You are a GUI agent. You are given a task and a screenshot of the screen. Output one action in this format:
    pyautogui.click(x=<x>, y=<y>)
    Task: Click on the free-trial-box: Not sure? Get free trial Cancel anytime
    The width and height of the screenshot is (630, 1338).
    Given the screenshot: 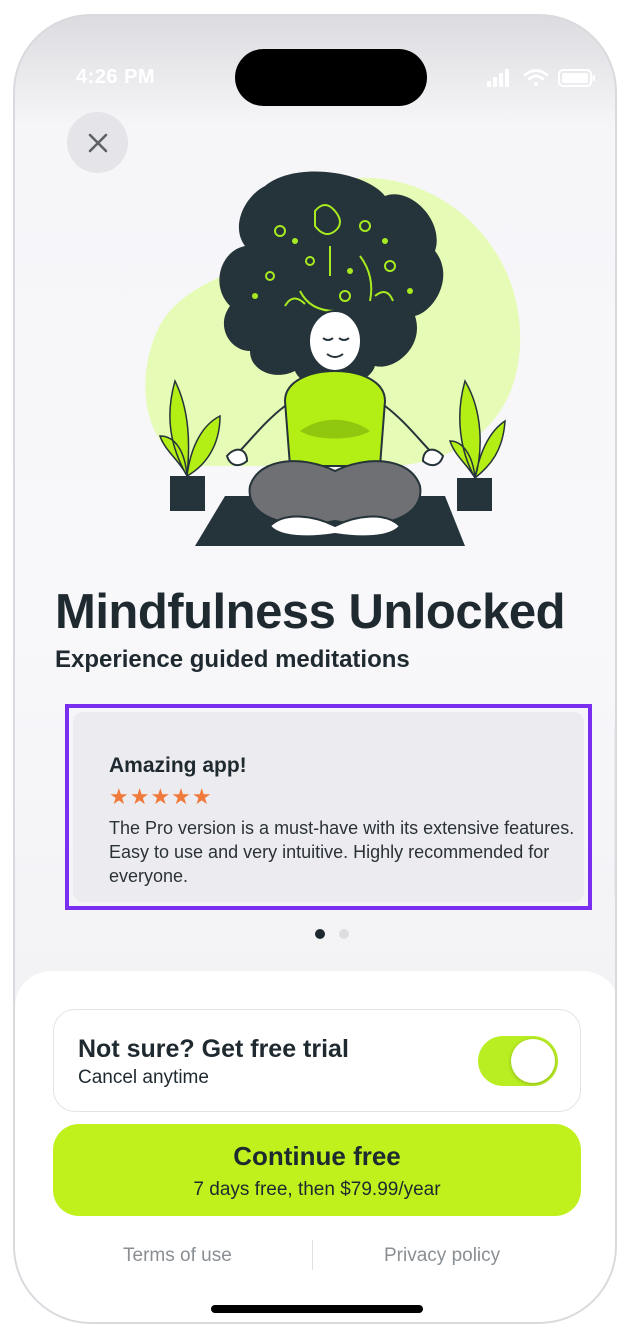 What is the action you would take?
    pyautogui.click(x=317, y=1060)
    